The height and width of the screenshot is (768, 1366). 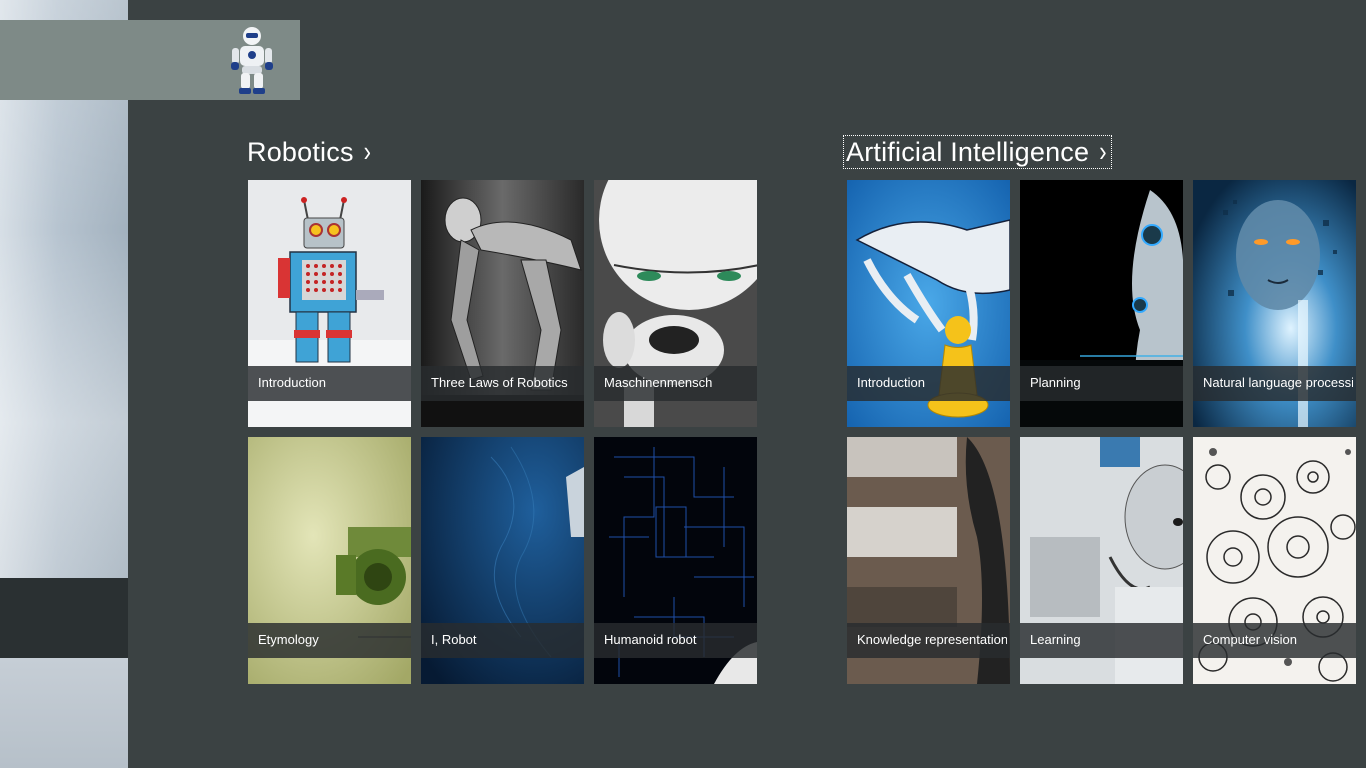 I want to click on tile-caption: Natural language processing, so click(x=1274, y=383).